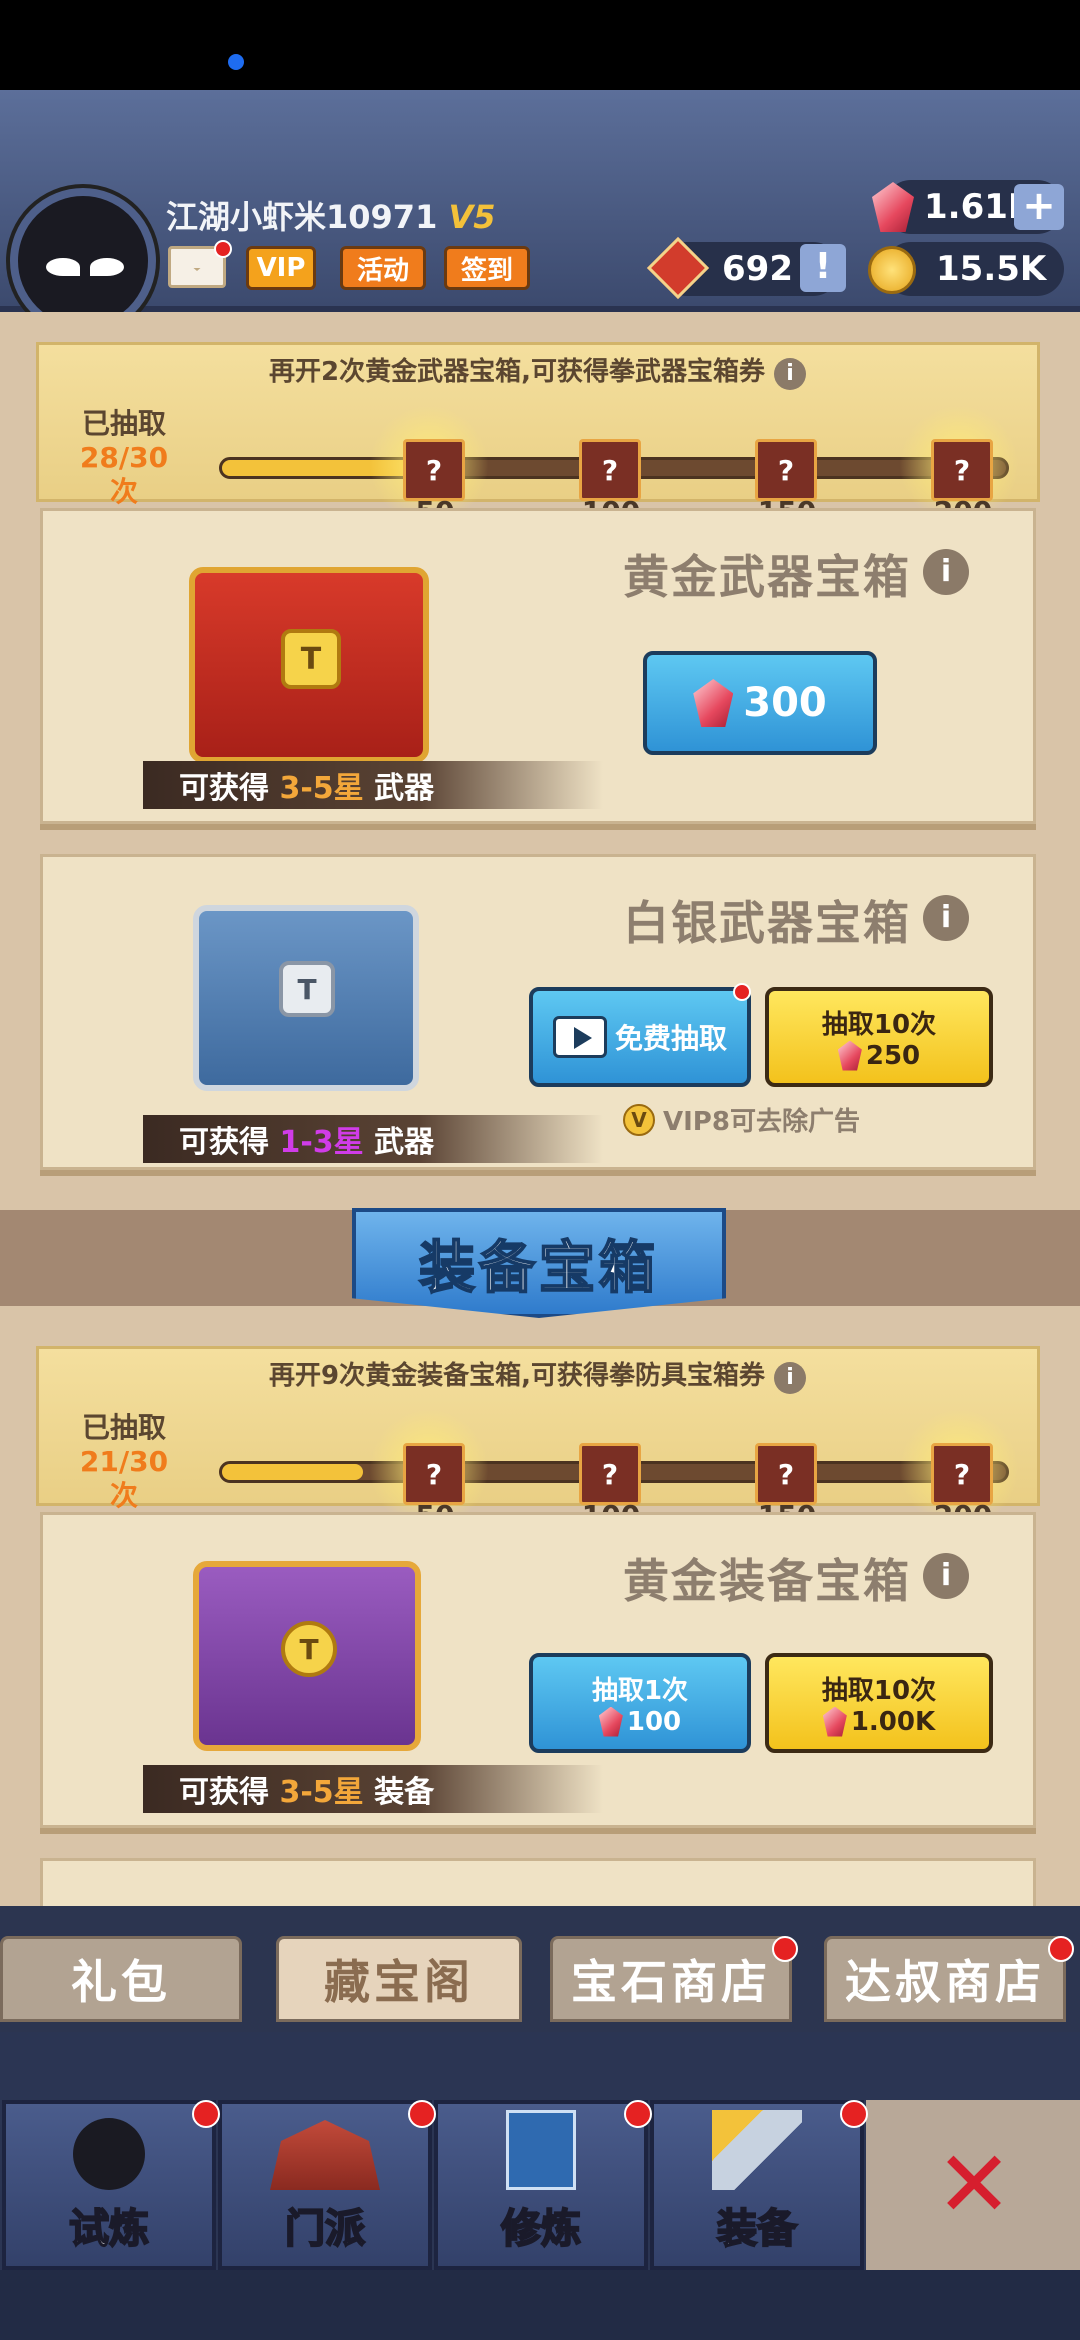 The width and height of the screenshot is (1080, 2340). What do you see at coordinates (107, 267) in the screenshot?
I see `avatar-right-eye` at bounding box center [107, 267].